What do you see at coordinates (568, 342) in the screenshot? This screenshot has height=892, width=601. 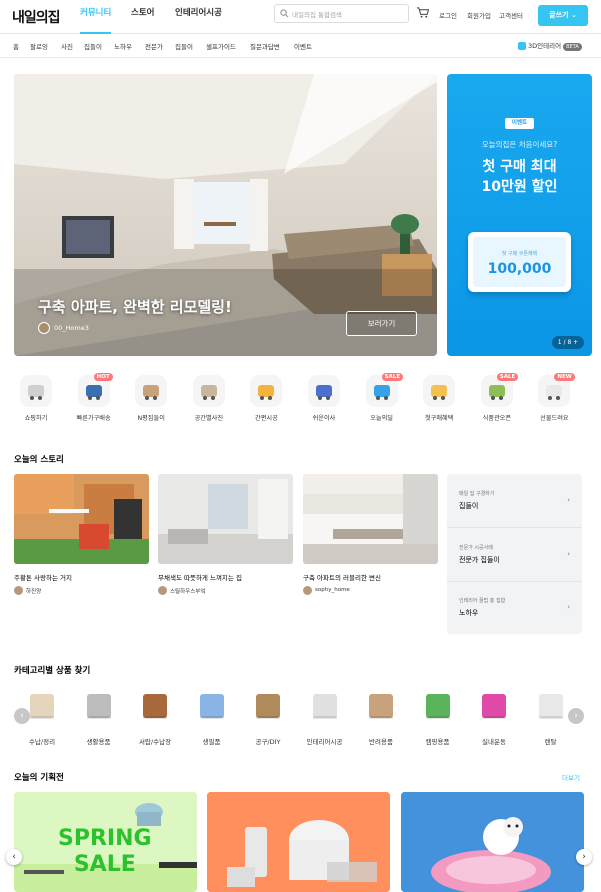 I see `banner-pager: 1 / 8 +` at bounding box center [568, 342].